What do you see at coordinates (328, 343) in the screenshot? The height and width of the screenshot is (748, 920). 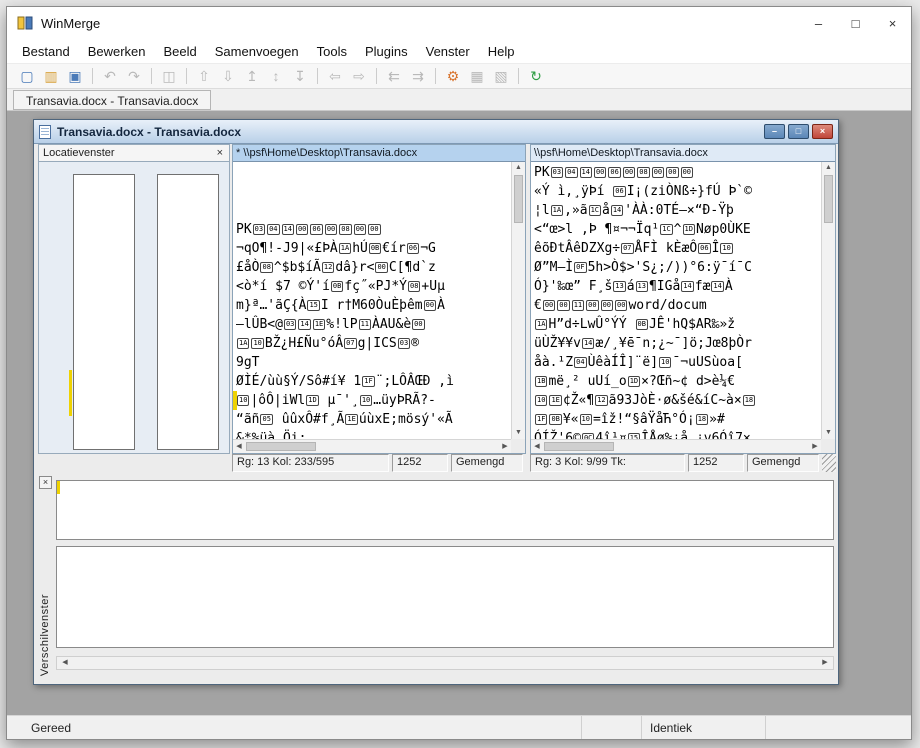 I see `text-line: 1A 10 BŽ¿H£Ñu°óÂ 07 g|ICS 03 ®` at bounding box center [328, 343].